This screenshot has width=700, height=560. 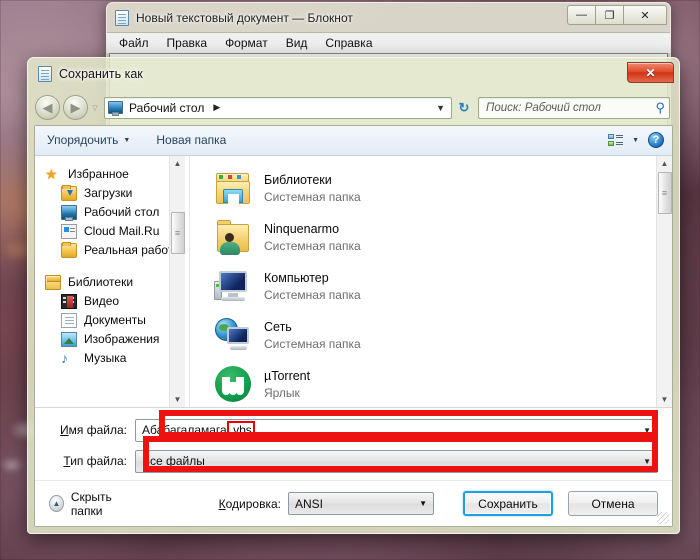 I want to click on search-input: Поиск: Рабочий стол ⚲, so click(x=574, y=107).